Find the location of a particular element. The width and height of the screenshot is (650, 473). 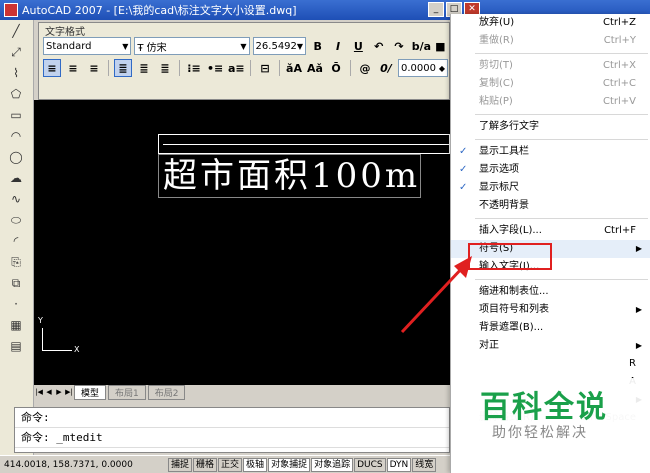

lineweight-toggle: 线宽 is located at coordinates (424, 464).